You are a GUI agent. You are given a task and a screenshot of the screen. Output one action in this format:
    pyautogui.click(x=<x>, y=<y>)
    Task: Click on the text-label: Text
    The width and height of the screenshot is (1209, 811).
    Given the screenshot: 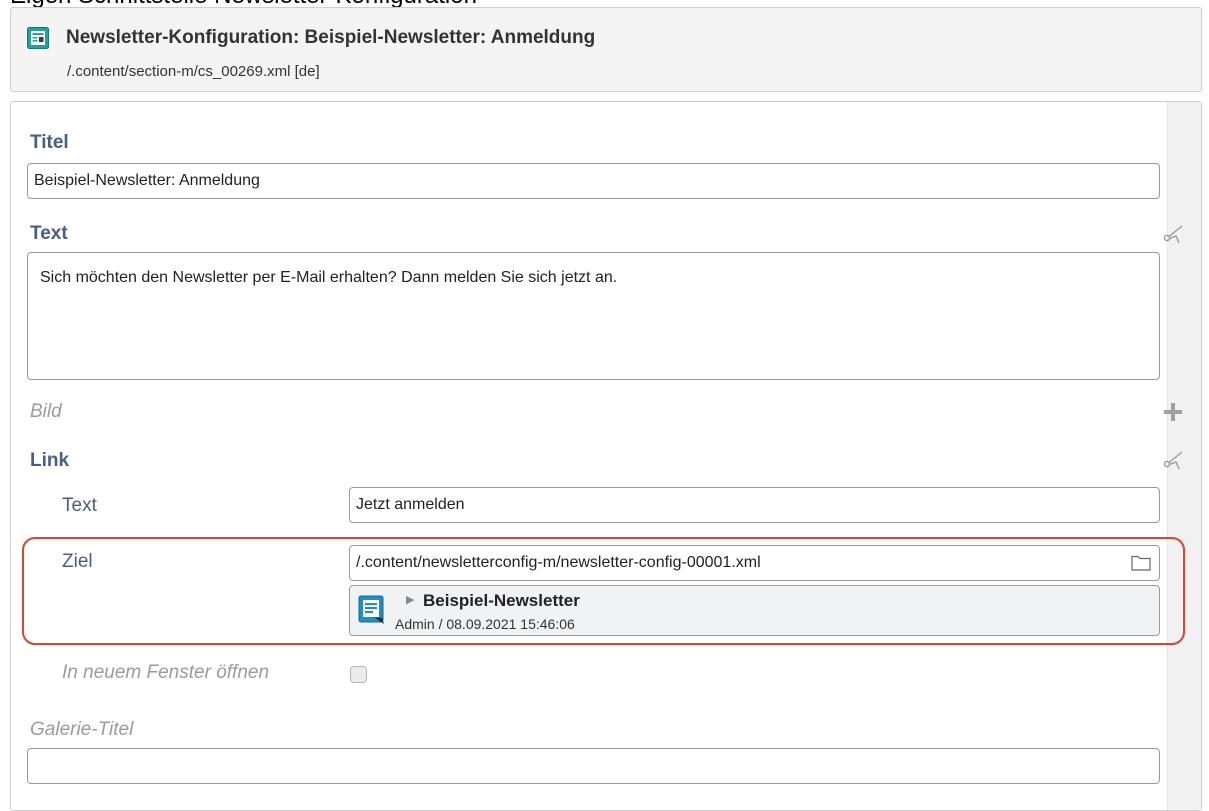 What is the action you would take?
    pyautogui.click(x=49, y=233)
    